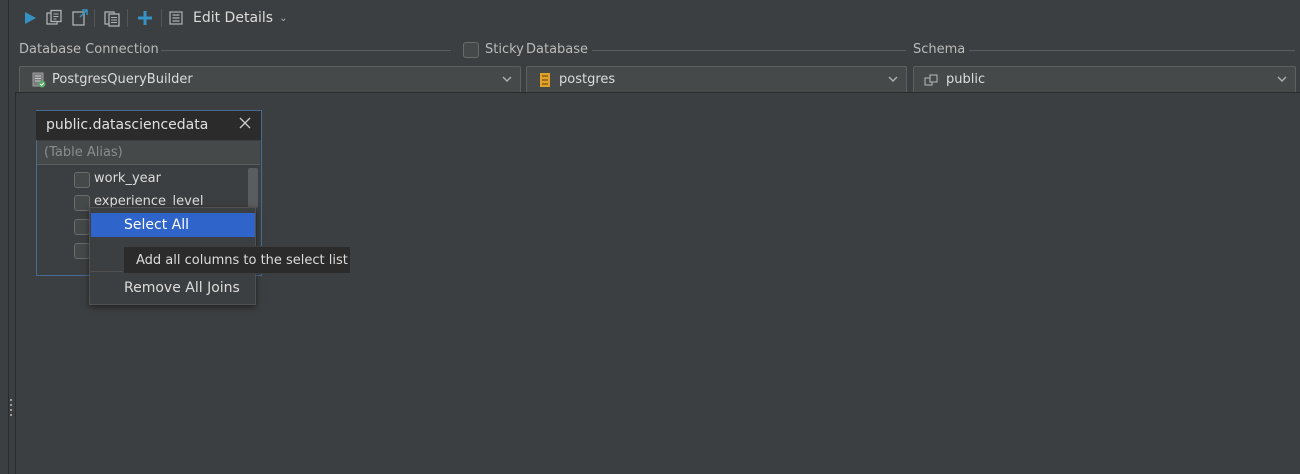  I want to click on tooltip: Add all columns to the select list, so click(237, 260).